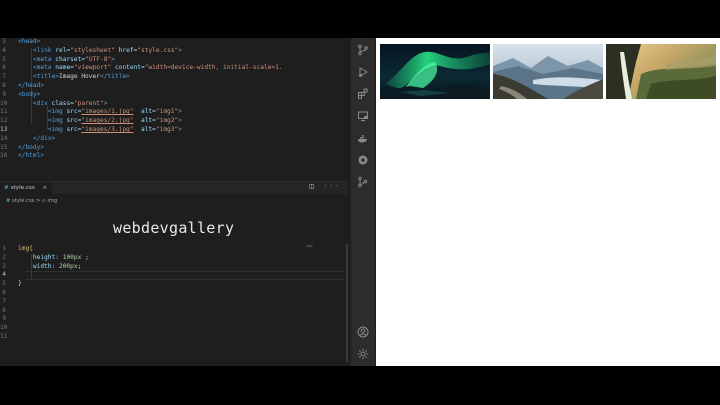  What do you see at coordinates (107, 120) in the screenshot?
I see `code-token: "images/2.jpg"` at bounding box center [107, 120].